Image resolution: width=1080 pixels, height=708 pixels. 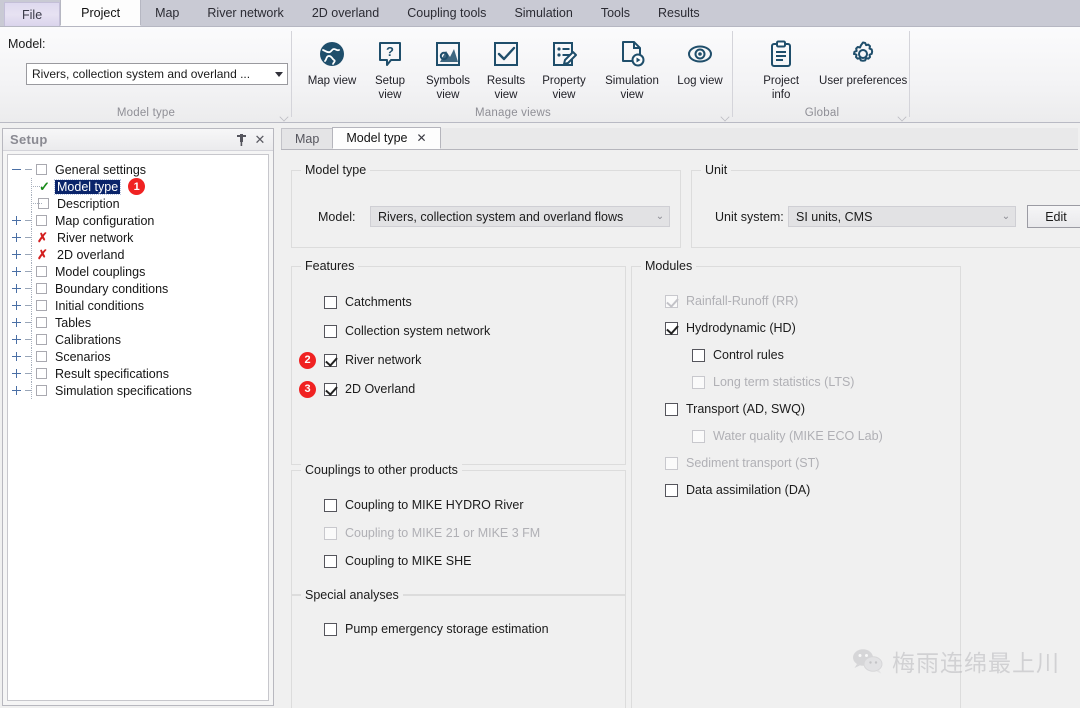 I want to click on checkbox-row-coupling-to-mike-she: Coupling to MIKE SHE, so click(x=397, y=561).